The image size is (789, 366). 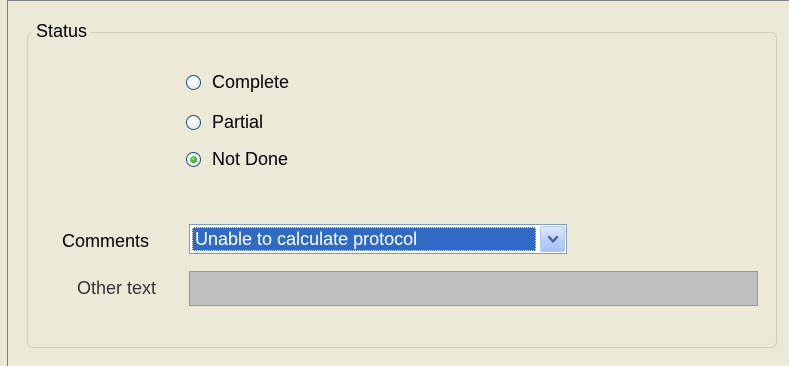 I want to click on radio-label-partial: Partial, so click(x=238, y=122).